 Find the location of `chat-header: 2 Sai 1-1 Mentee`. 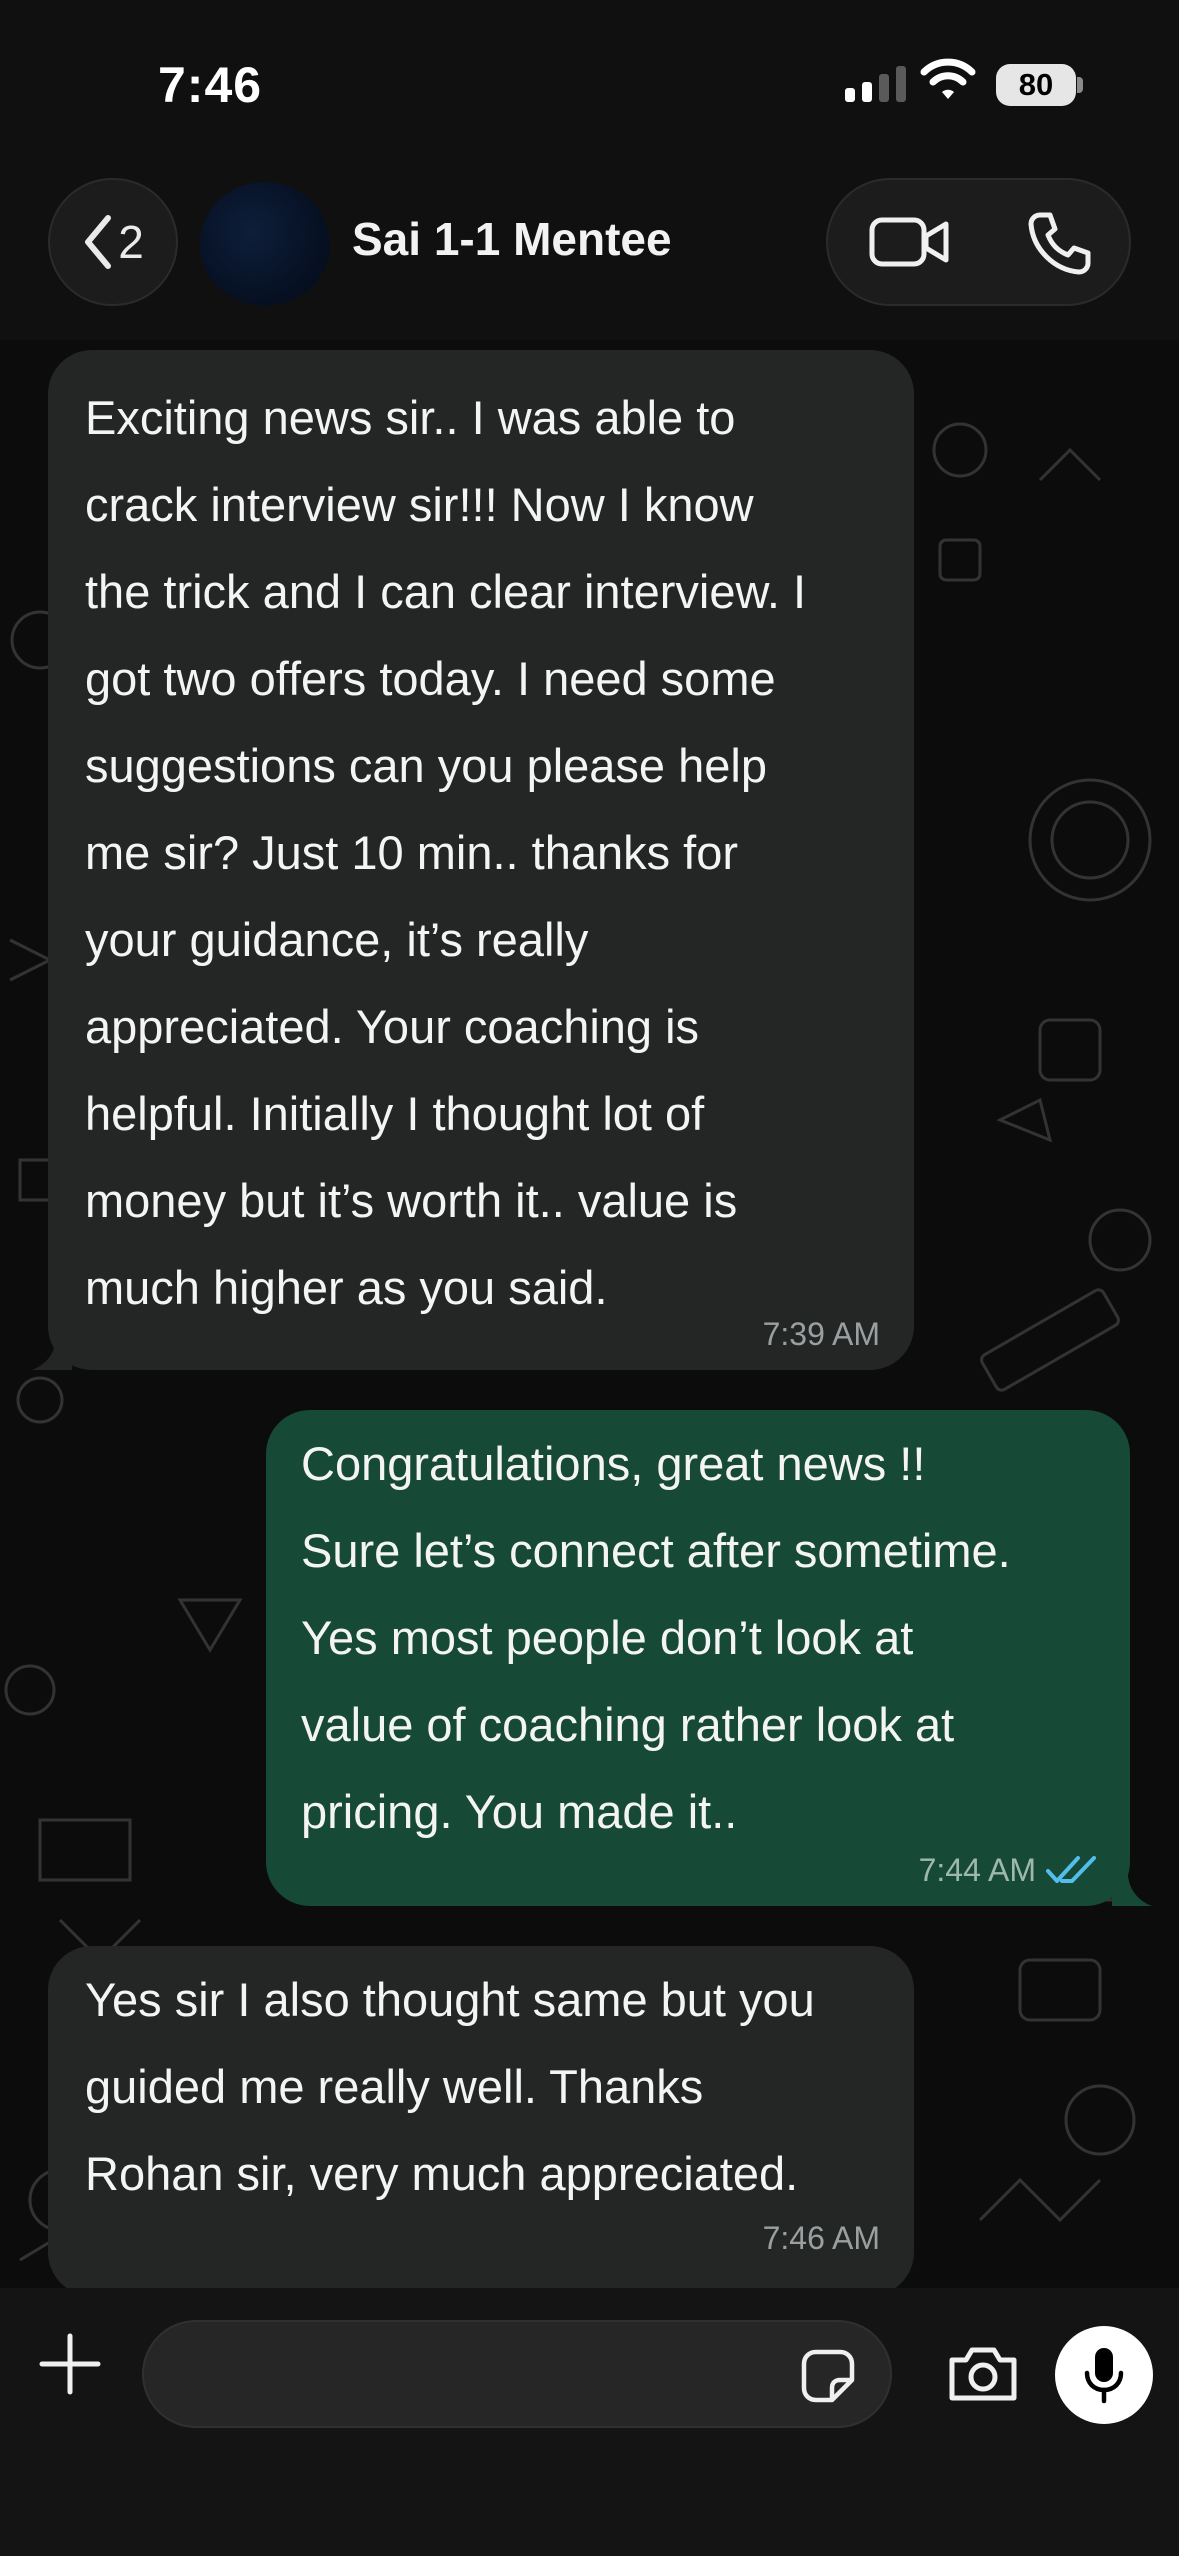

chat-header: 2 Sai 1-1 Mentee is located at coordinates (589, 255).